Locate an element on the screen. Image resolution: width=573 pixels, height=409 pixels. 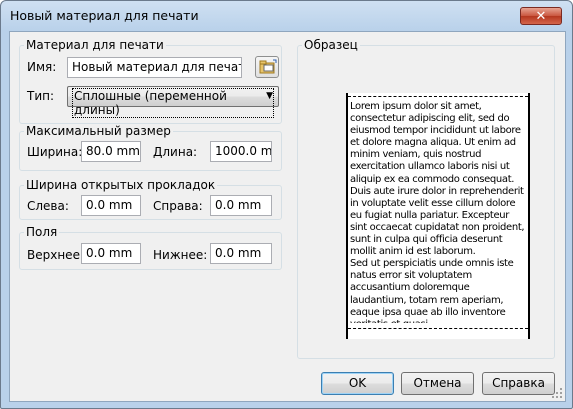
cancel-button: Отмена is located at coordinates (437, 383).